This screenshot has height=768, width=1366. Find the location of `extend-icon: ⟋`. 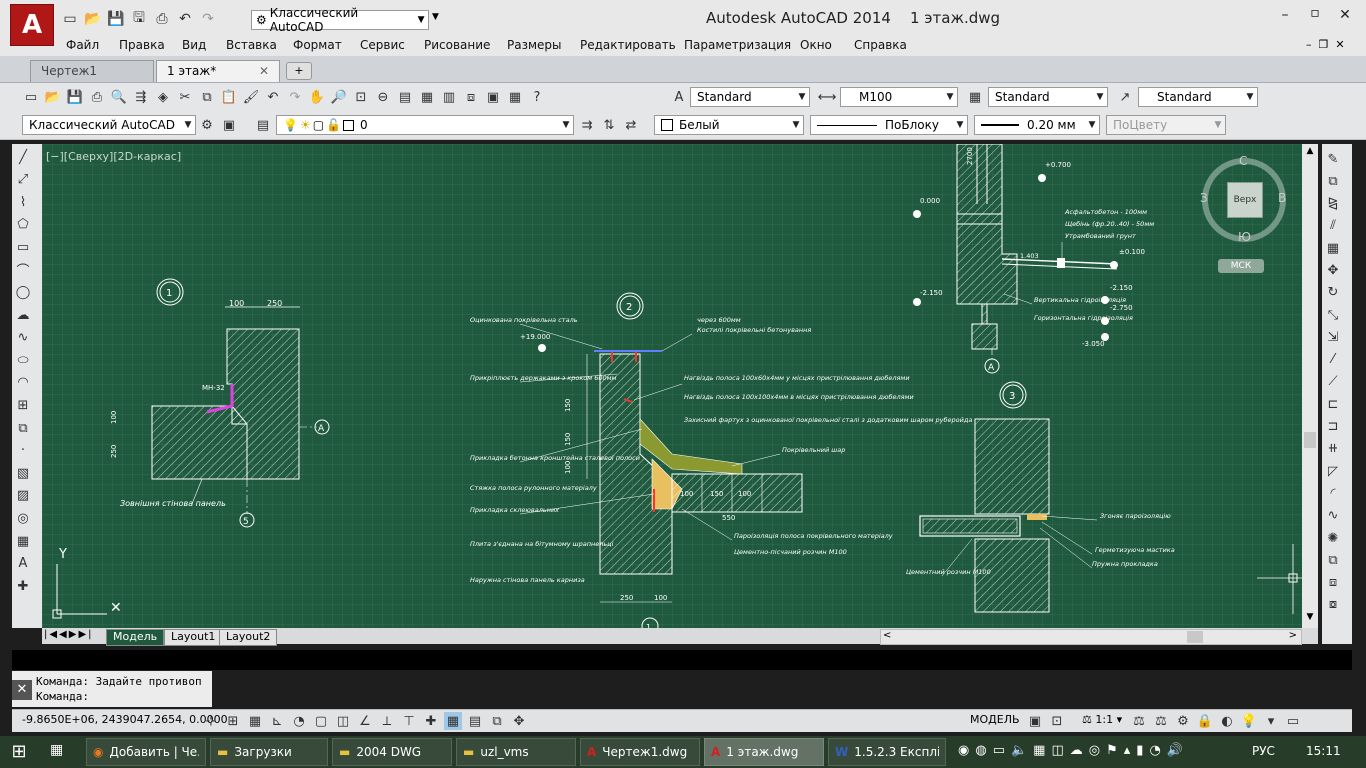

extend-icon: ⟋ is located at coordinates (1333, 382).